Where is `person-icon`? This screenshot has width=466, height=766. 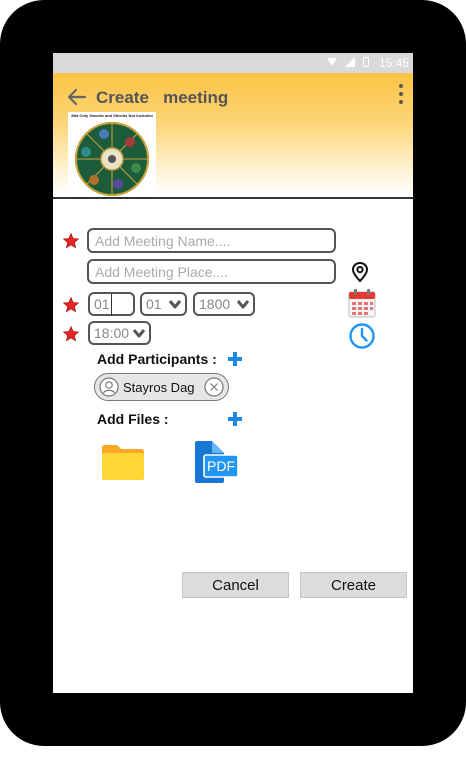
person-icon is located at coordinates (109, 387).